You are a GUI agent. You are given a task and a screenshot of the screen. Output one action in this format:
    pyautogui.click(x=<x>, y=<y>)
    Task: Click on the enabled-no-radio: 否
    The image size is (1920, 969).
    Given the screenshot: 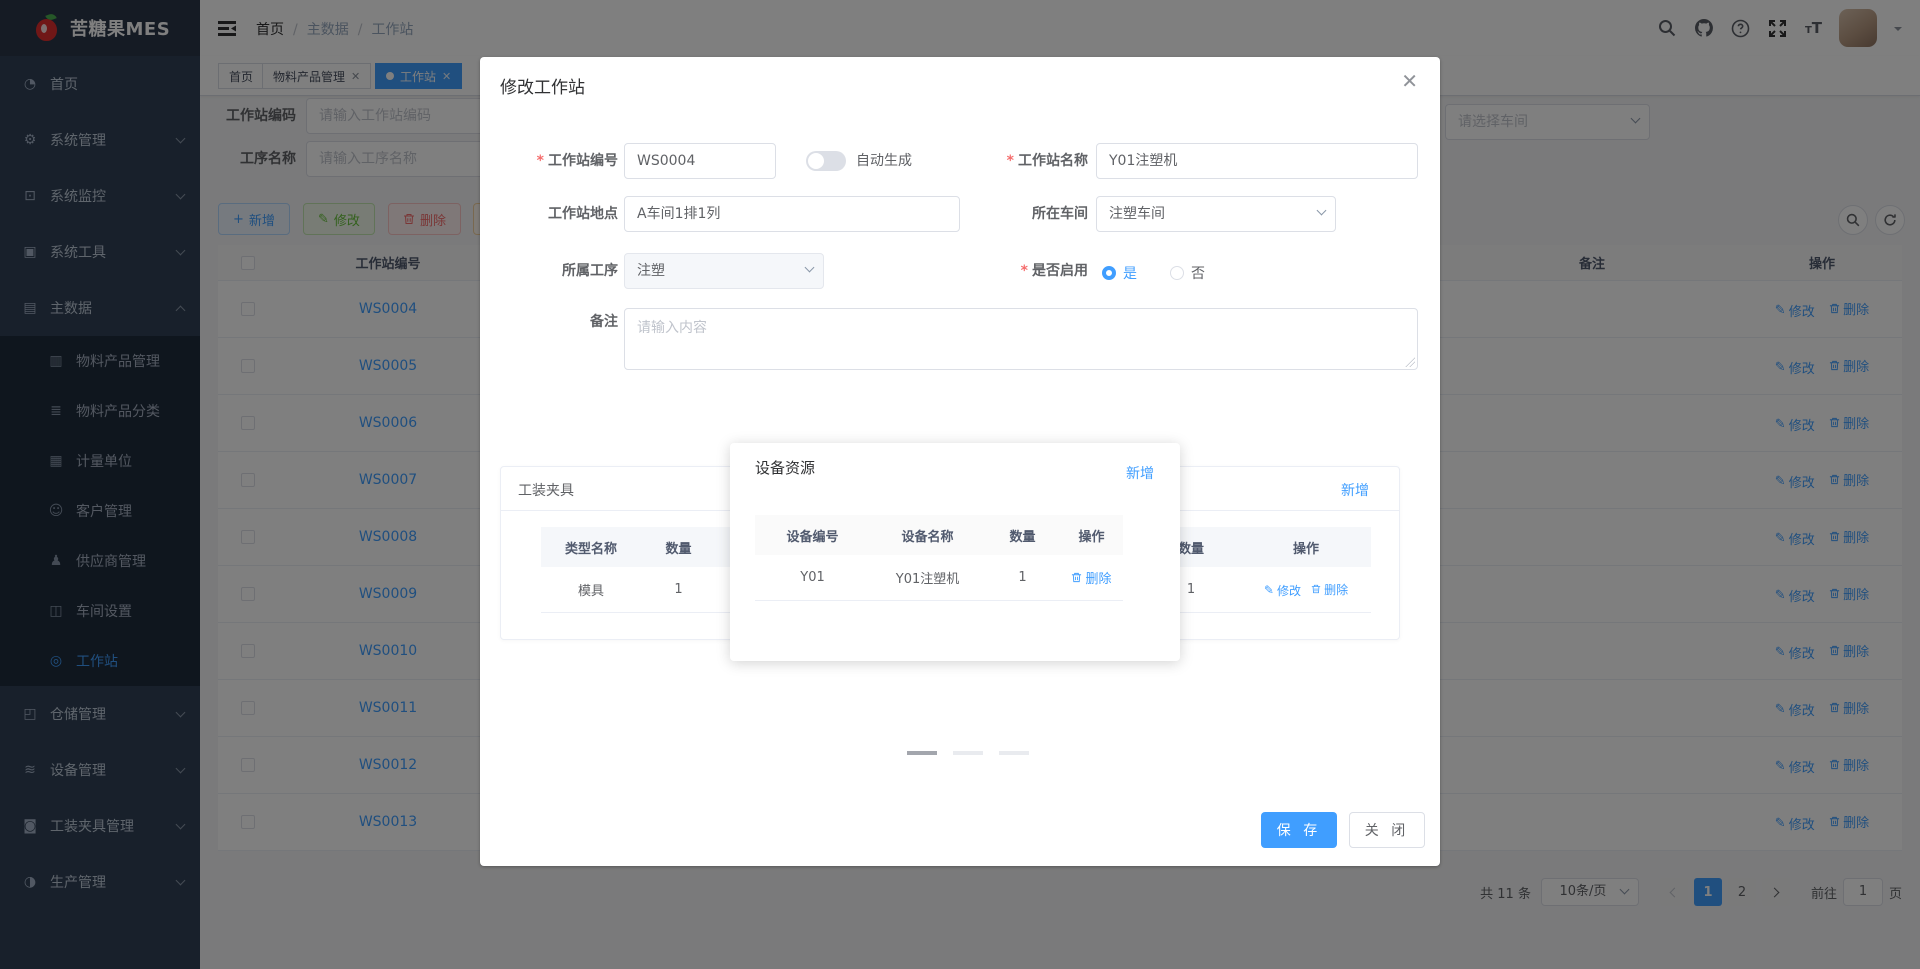 What is the action you would take?
    pyautogui.click(x=1187, y=273)
    